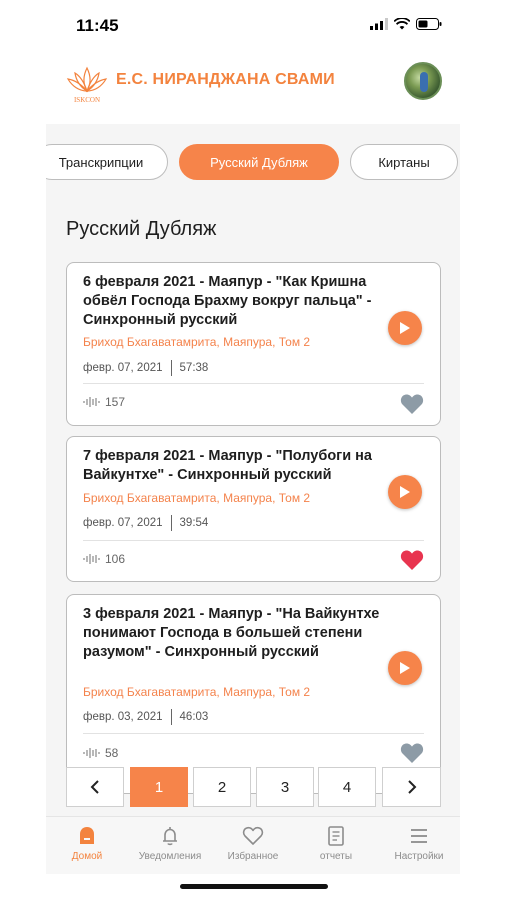 The image size is (507, 900). Describe the element at coordinates (115, 559) in the screenshot. I see `play-count-value: 106` at that location.